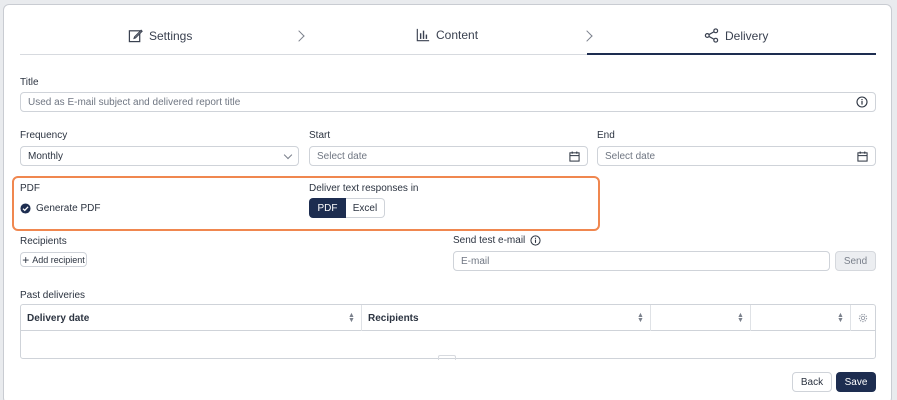  I want to click on start-label: Start, so click(320, 135).